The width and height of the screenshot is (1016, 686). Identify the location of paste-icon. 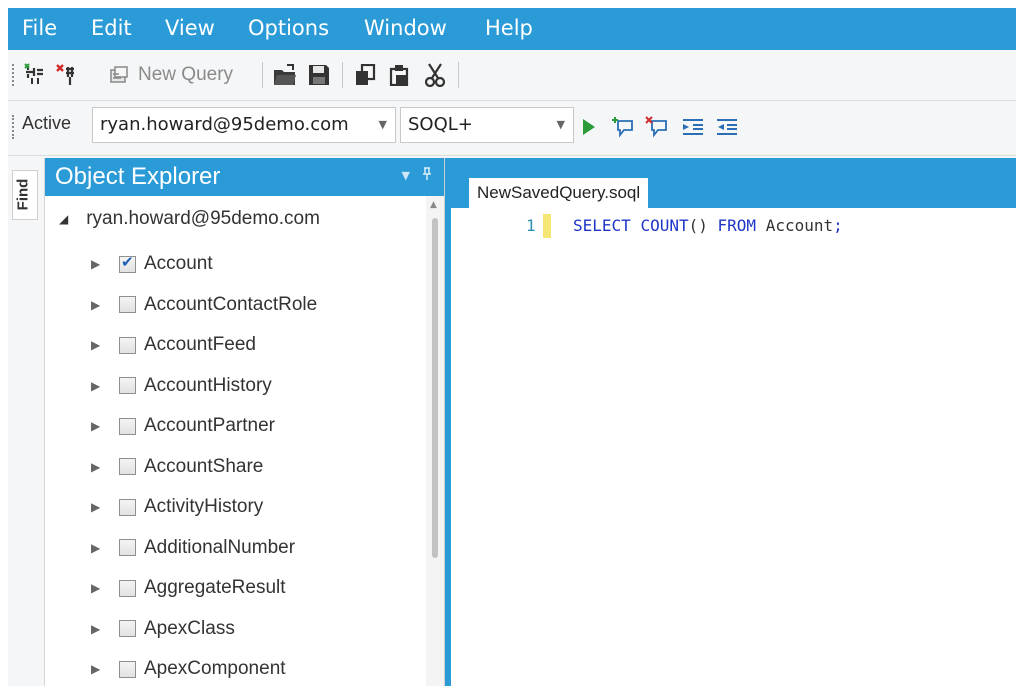
(399, 75).